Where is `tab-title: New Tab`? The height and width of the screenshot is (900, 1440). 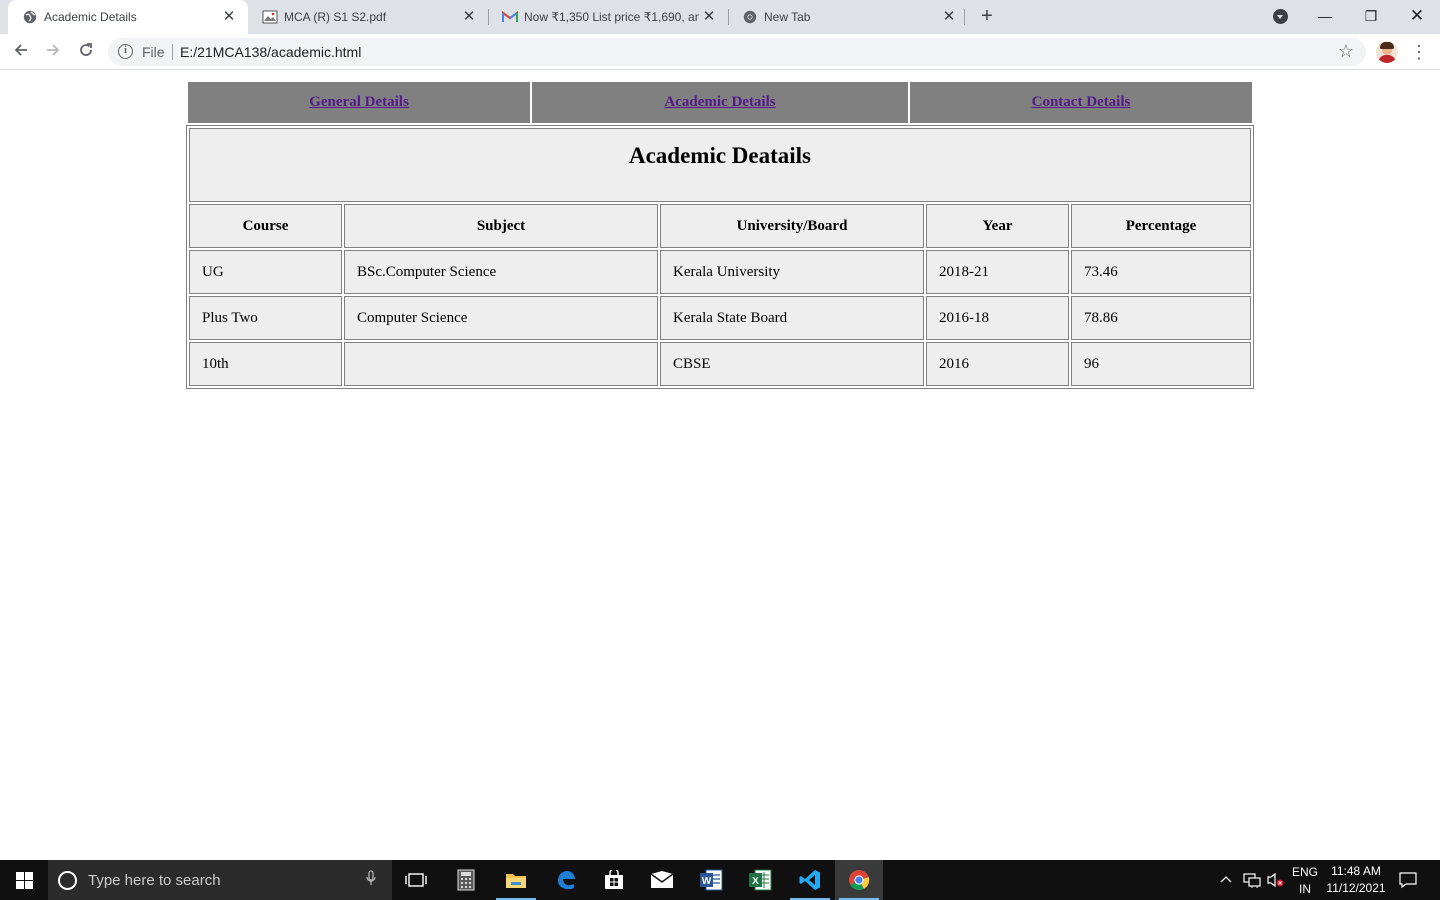 tab-title: New Tab is located at coordinates (787, 17).